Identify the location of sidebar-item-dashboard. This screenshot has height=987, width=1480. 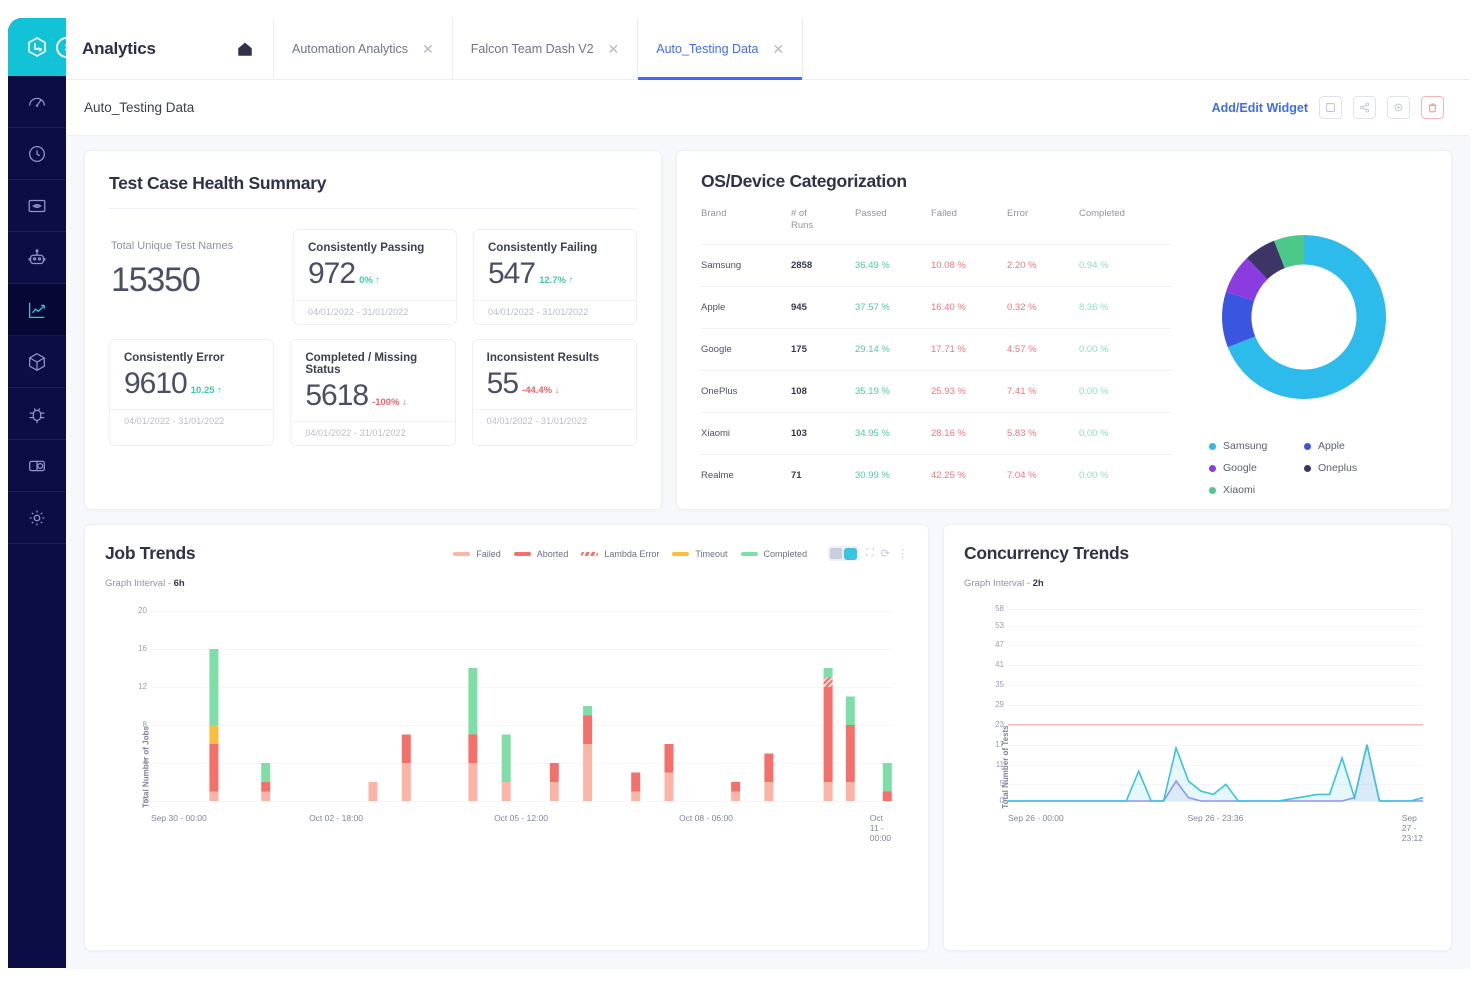
(37, 102).